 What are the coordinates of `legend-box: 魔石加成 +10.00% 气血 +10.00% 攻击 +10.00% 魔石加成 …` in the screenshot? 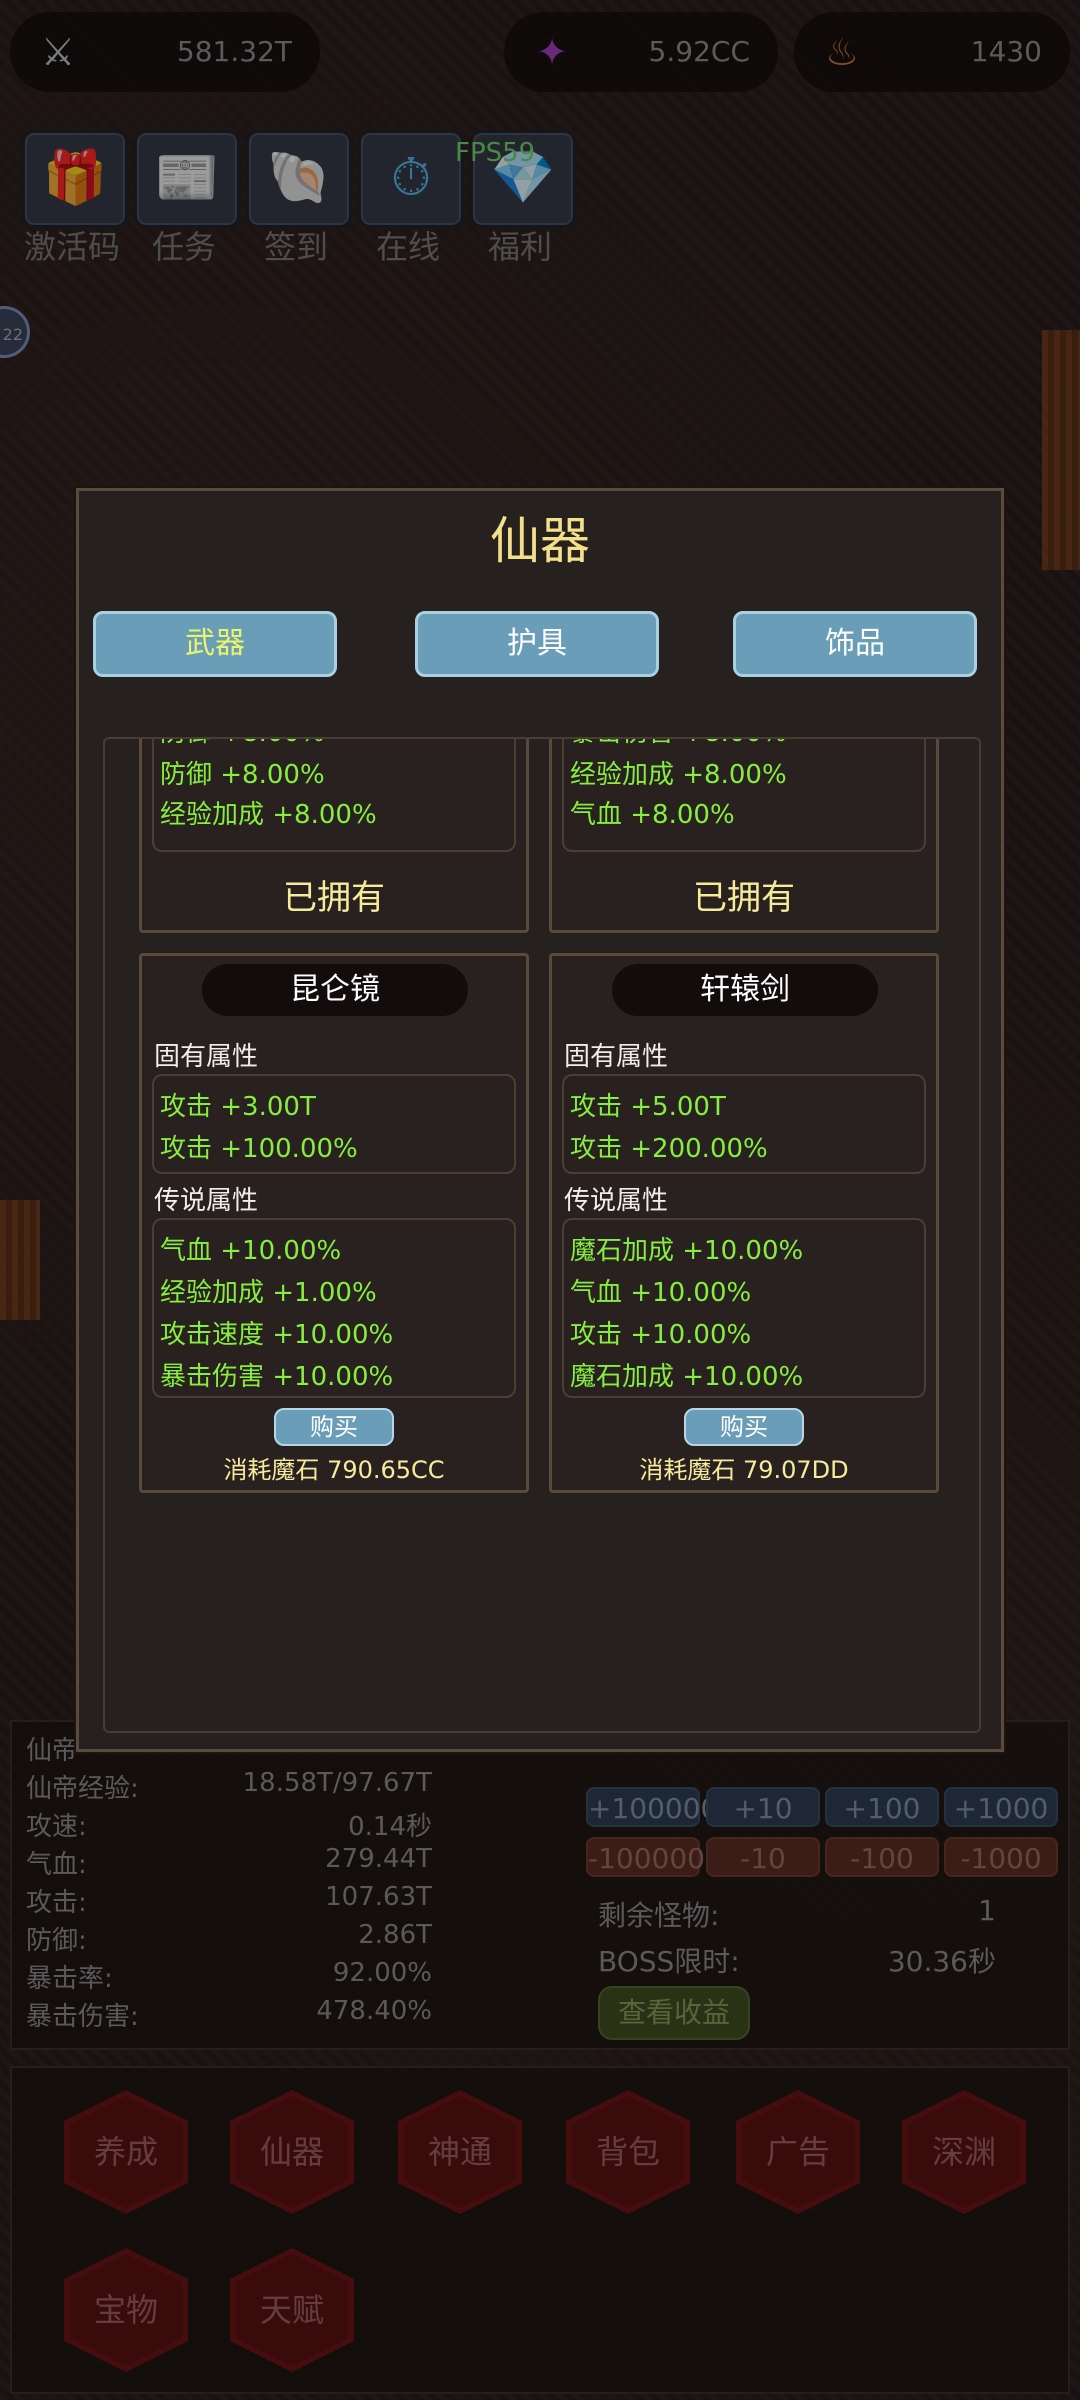 It's located at (744, 1308).